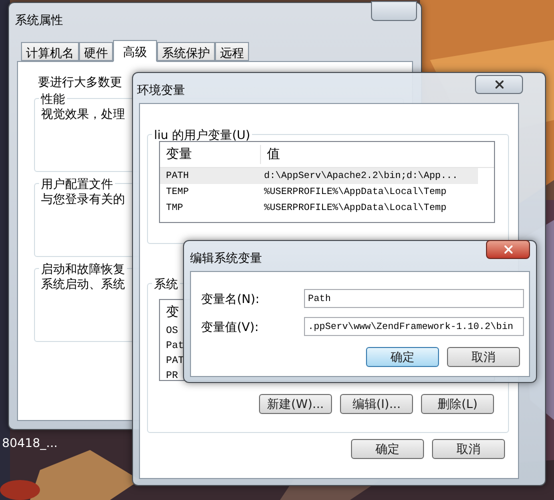 Image resolution: width=554 pixels, height=500 pixels. Describe the element at coordinates (135, 51) in the screenshot. I see `tab: 高级` at that location.